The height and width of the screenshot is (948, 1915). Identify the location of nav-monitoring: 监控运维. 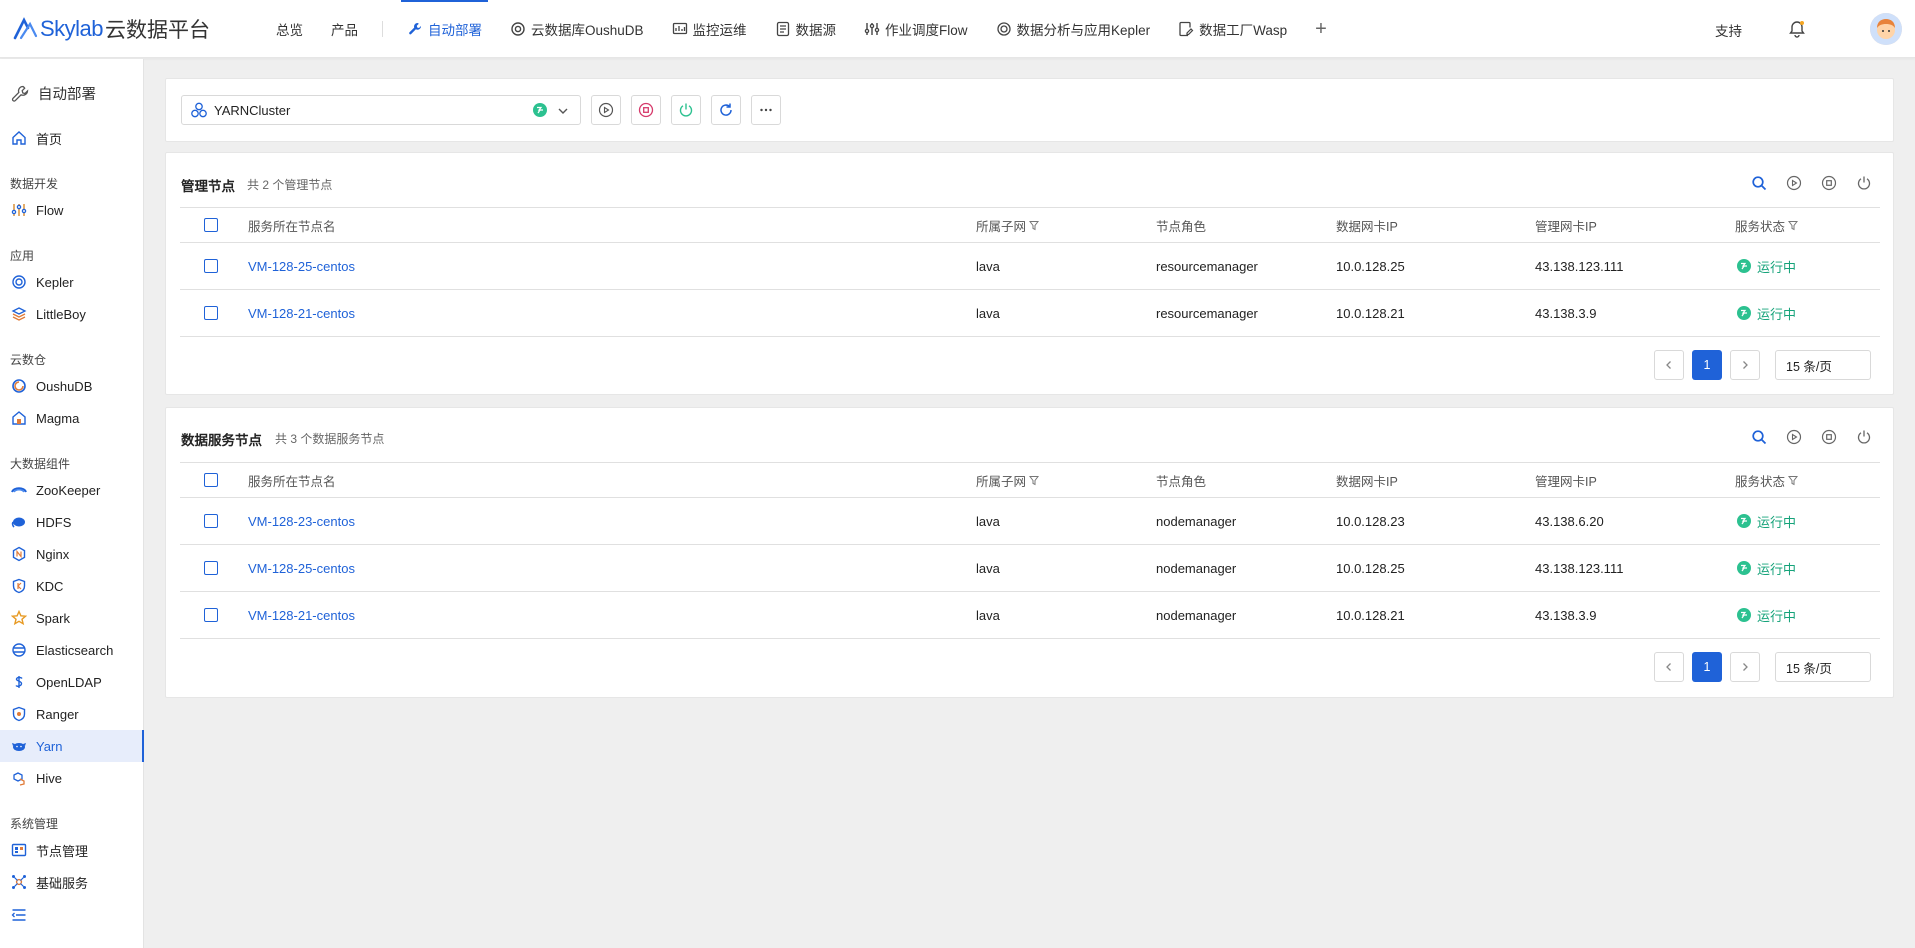
(709, 29).